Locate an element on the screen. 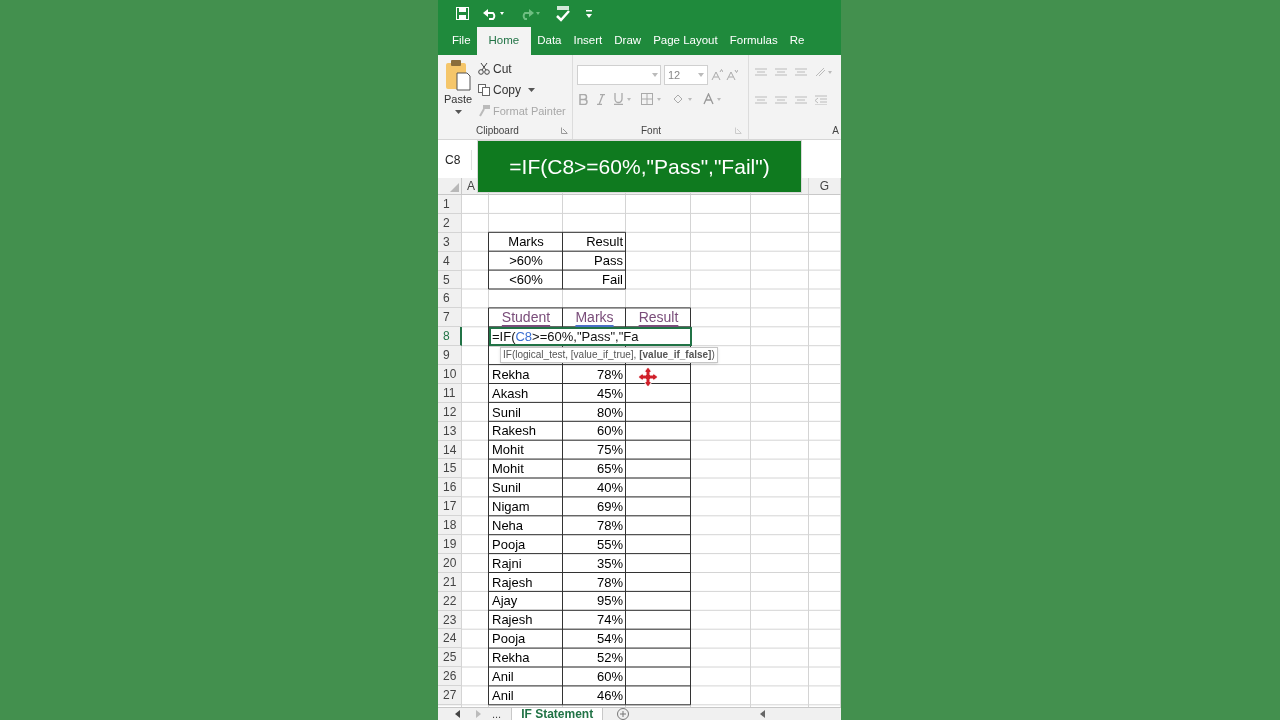  table-cell: 95% is located at coordinates (609, 601).